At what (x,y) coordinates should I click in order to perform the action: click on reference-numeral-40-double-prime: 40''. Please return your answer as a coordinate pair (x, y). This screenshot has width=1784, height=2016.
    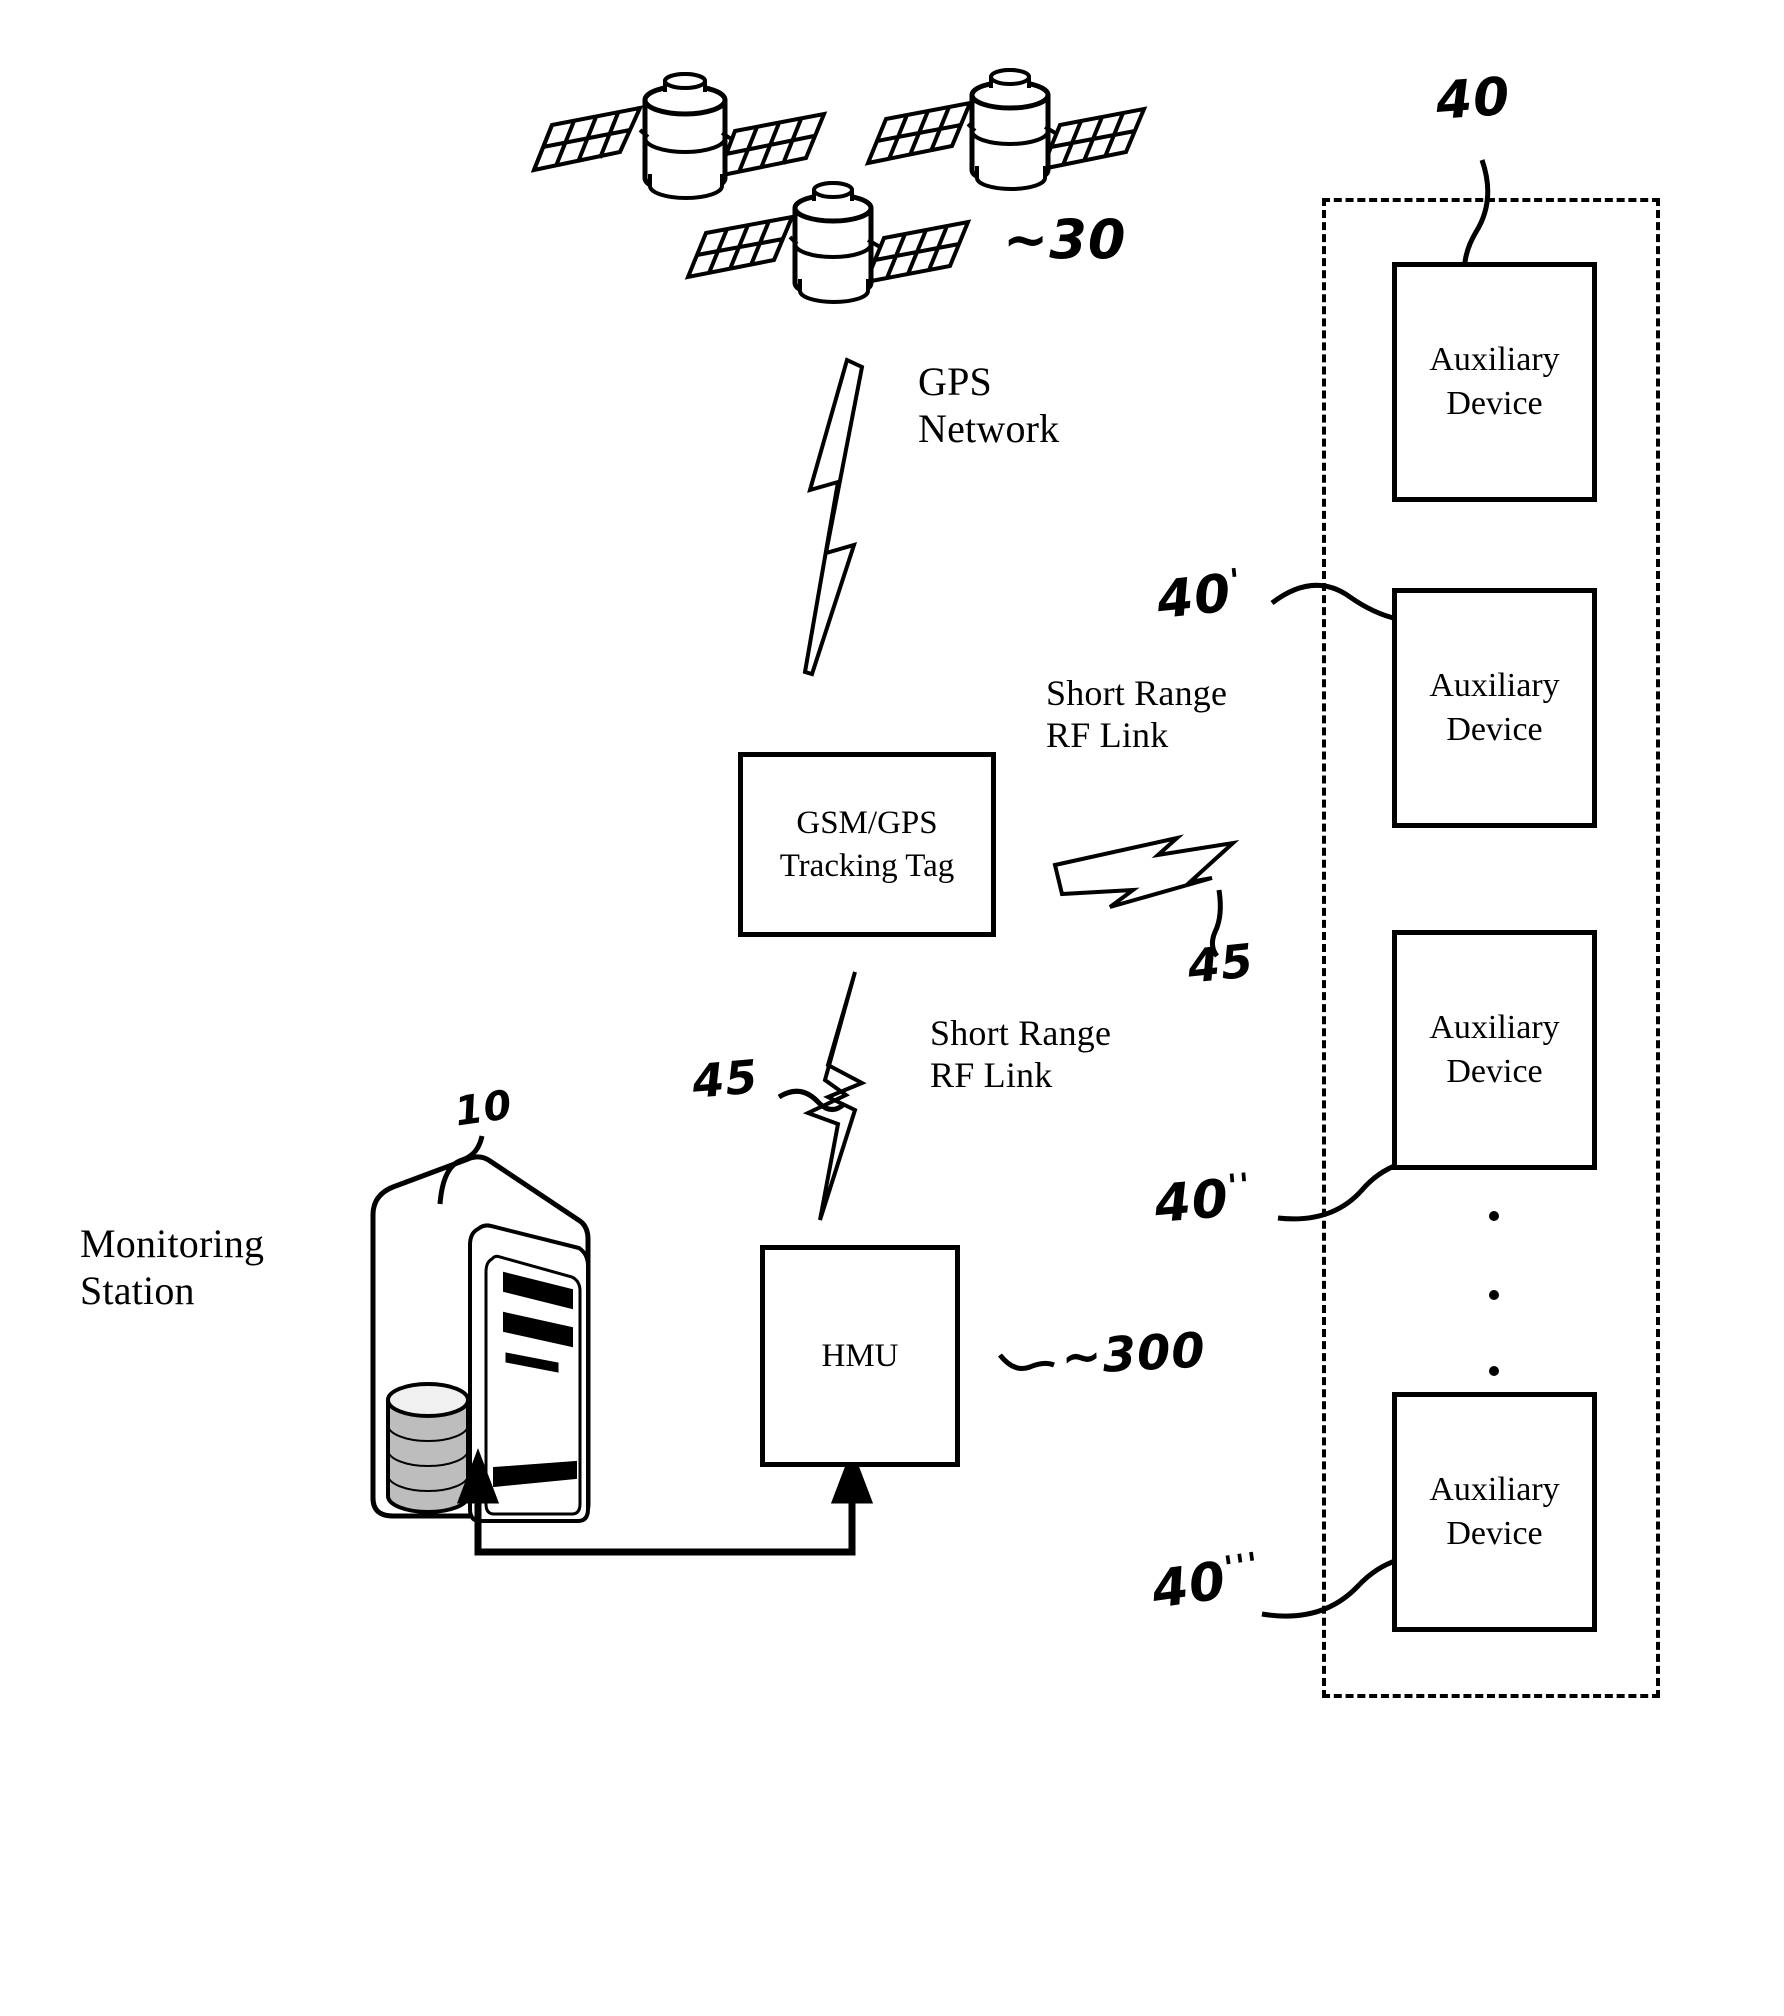
    Looking at the image, I should click on (1203, 1200).